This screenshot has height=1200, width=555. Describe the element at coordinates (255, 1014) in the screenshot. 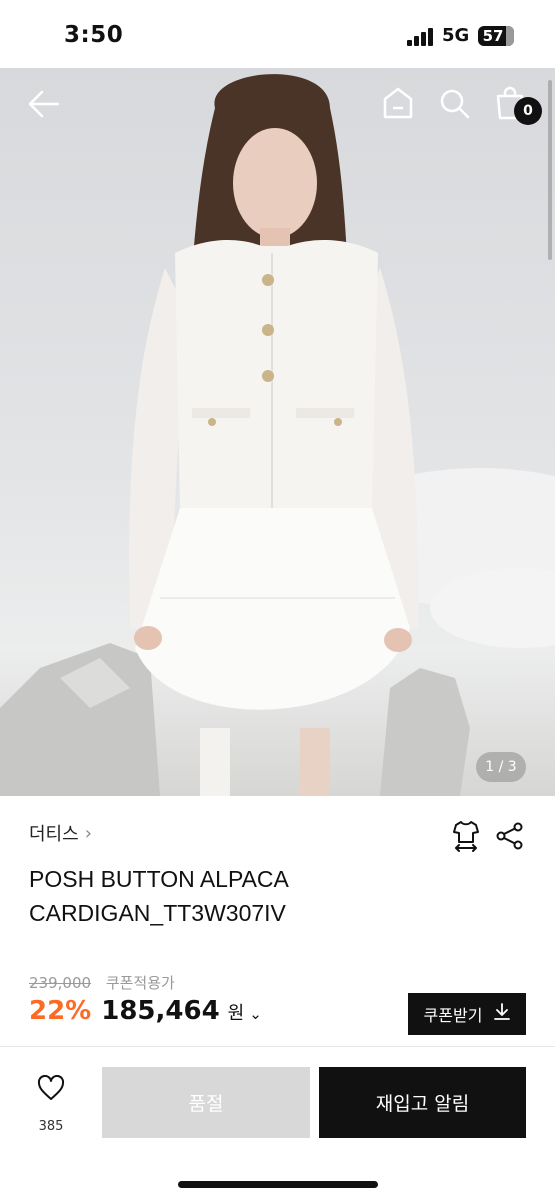

I see `chevron-down-icon: ⌄` at that location.